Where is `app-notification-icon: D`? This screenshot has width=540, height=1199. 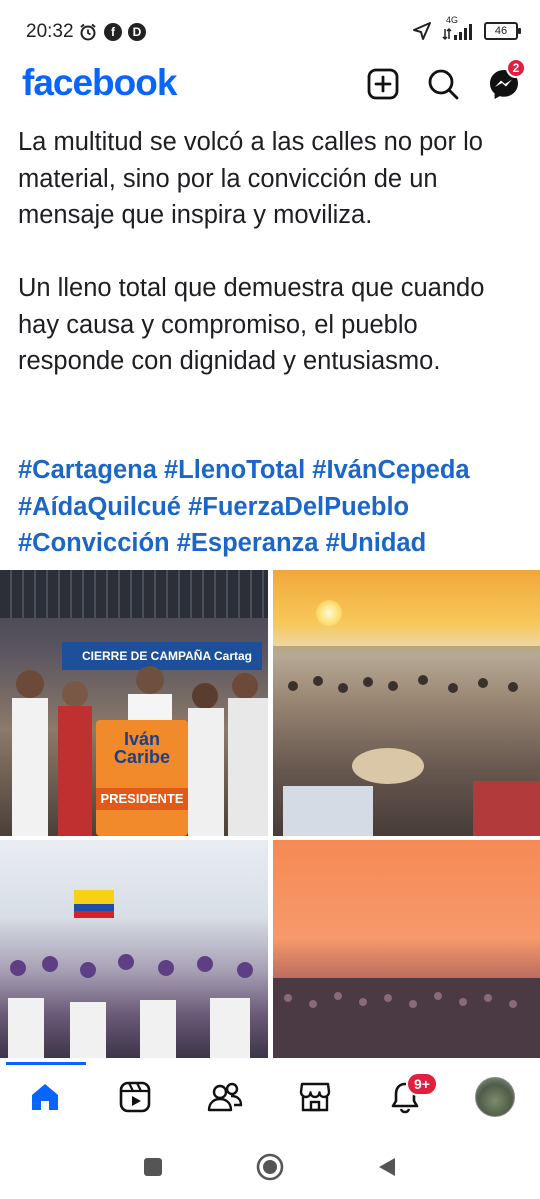
app-notification-icon: D is located at coordinates (137, 32).